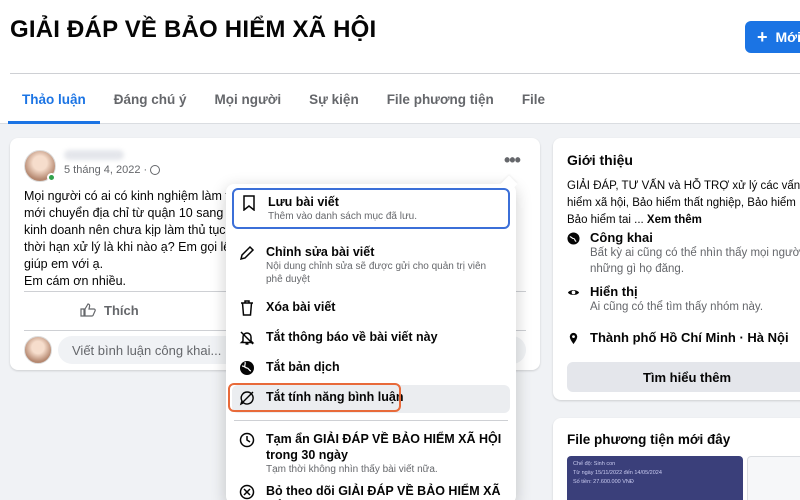 This screenshot has height=500, width=800. What do you see at coordinates (288, 279) in the screenshot?
I see `menu-item-sub: phê duyệt` at bounding box center [288, 279].